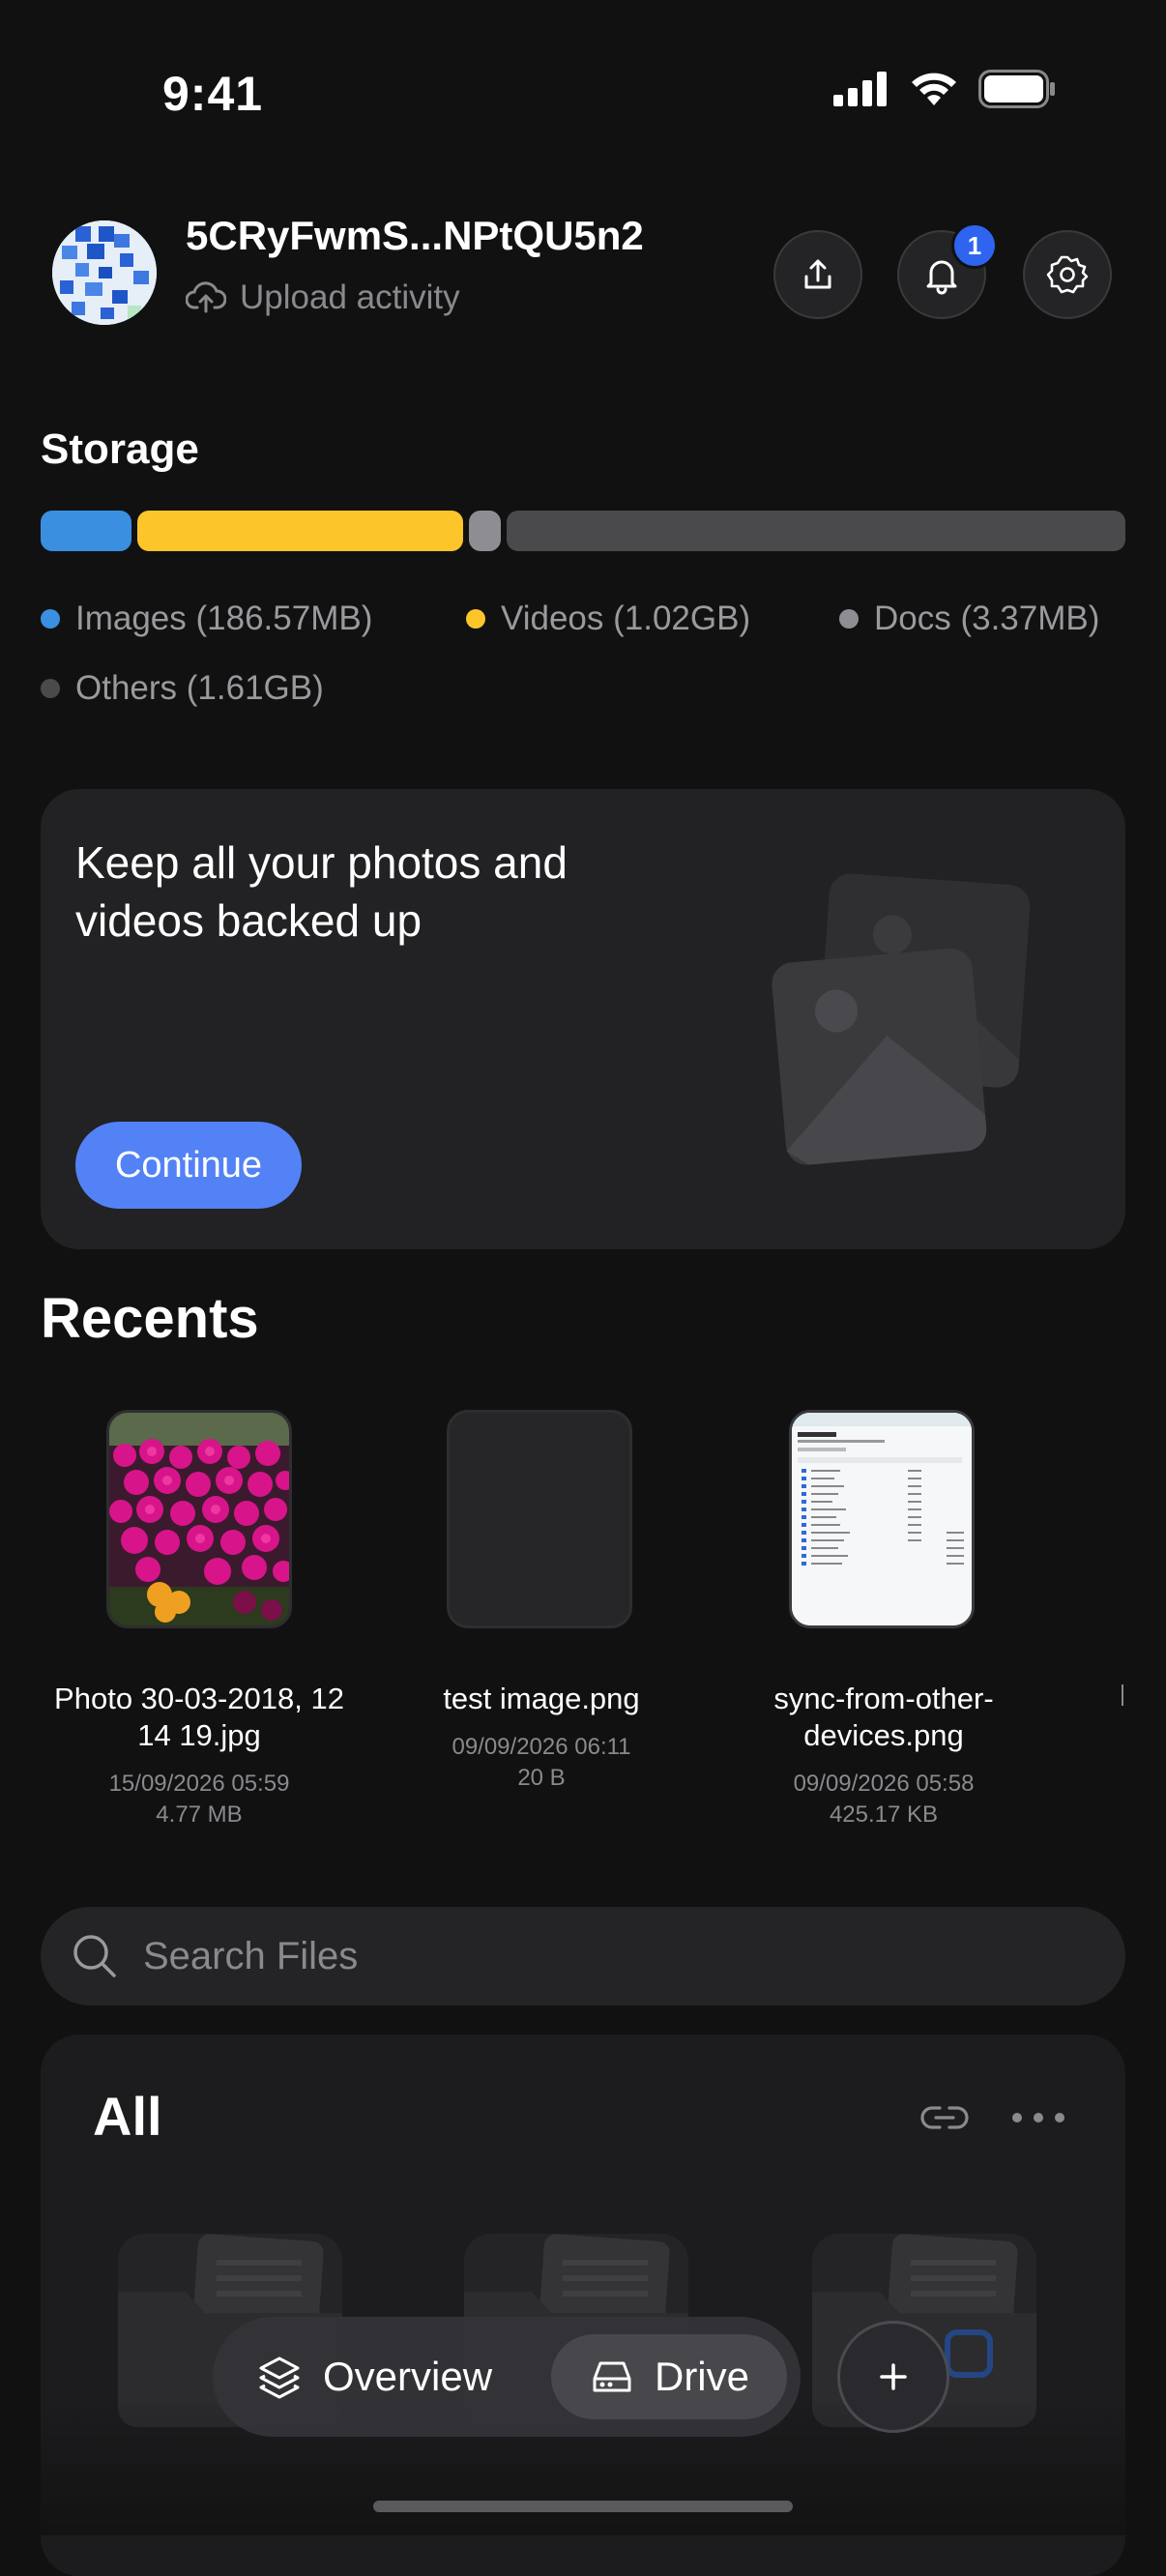 The height and width of the screenshot is (2576, 1166). I want to click on recent-thumb-test-image, so click(539, 1519).